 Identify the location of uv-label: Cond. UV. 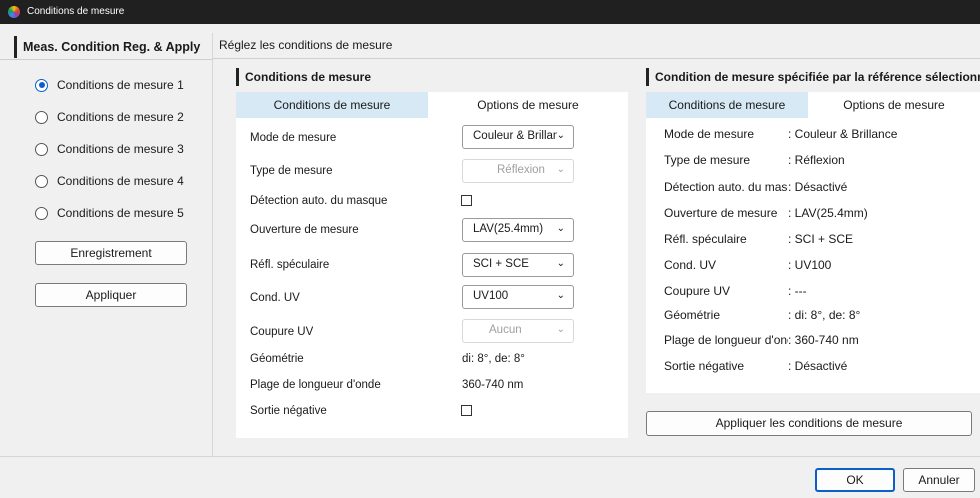
(275, 298).